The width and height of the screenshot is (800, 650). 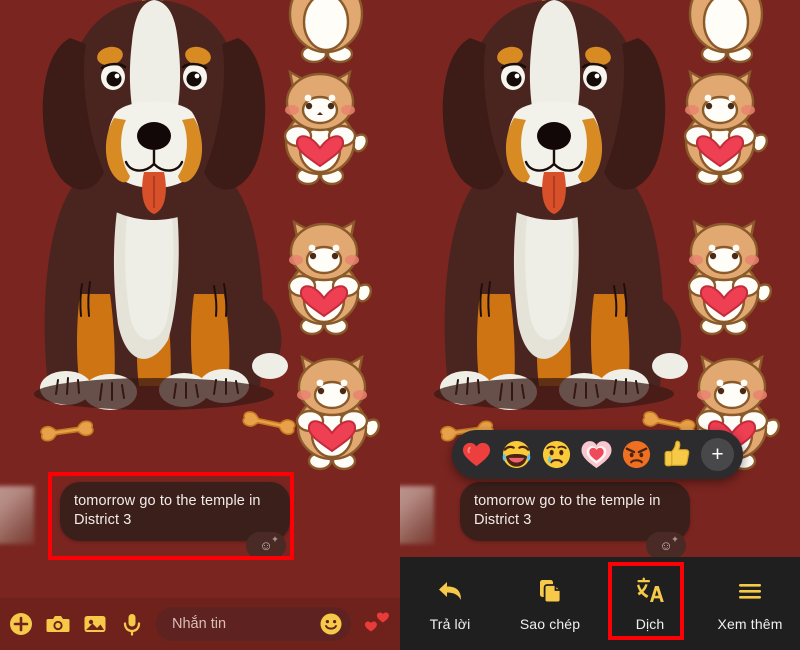 I want to click on action-label: Dịch, so click(x=650, y=623).